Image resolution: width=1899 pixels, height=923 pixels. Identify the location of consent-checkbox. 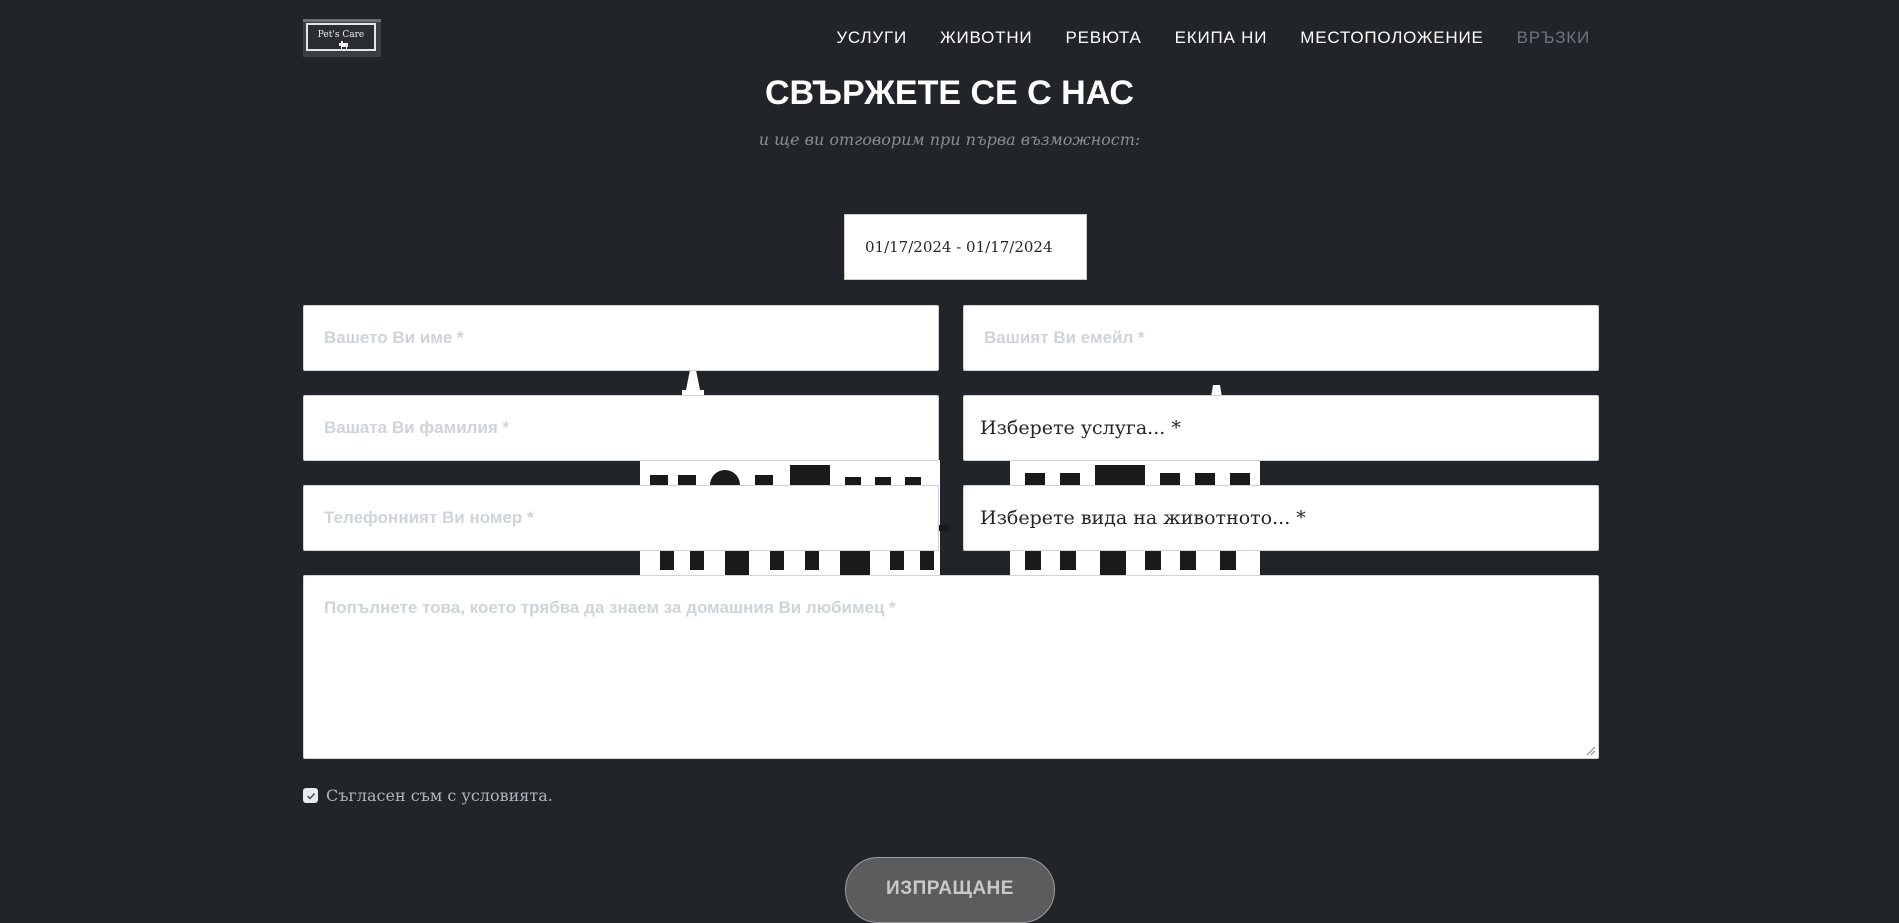
(310, 795).